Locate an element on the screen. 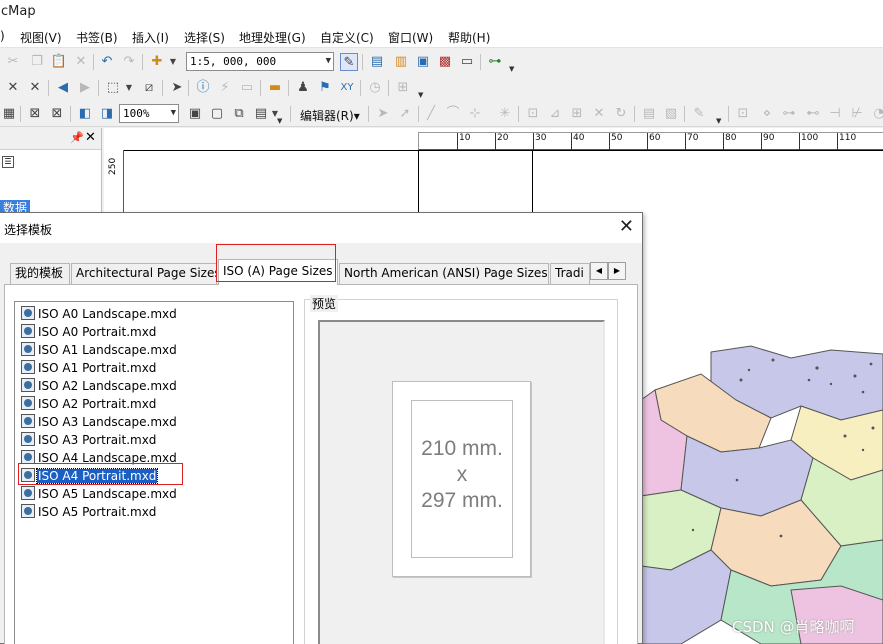  menu-selection: 选择(S) is located at coordinates (204, 37).